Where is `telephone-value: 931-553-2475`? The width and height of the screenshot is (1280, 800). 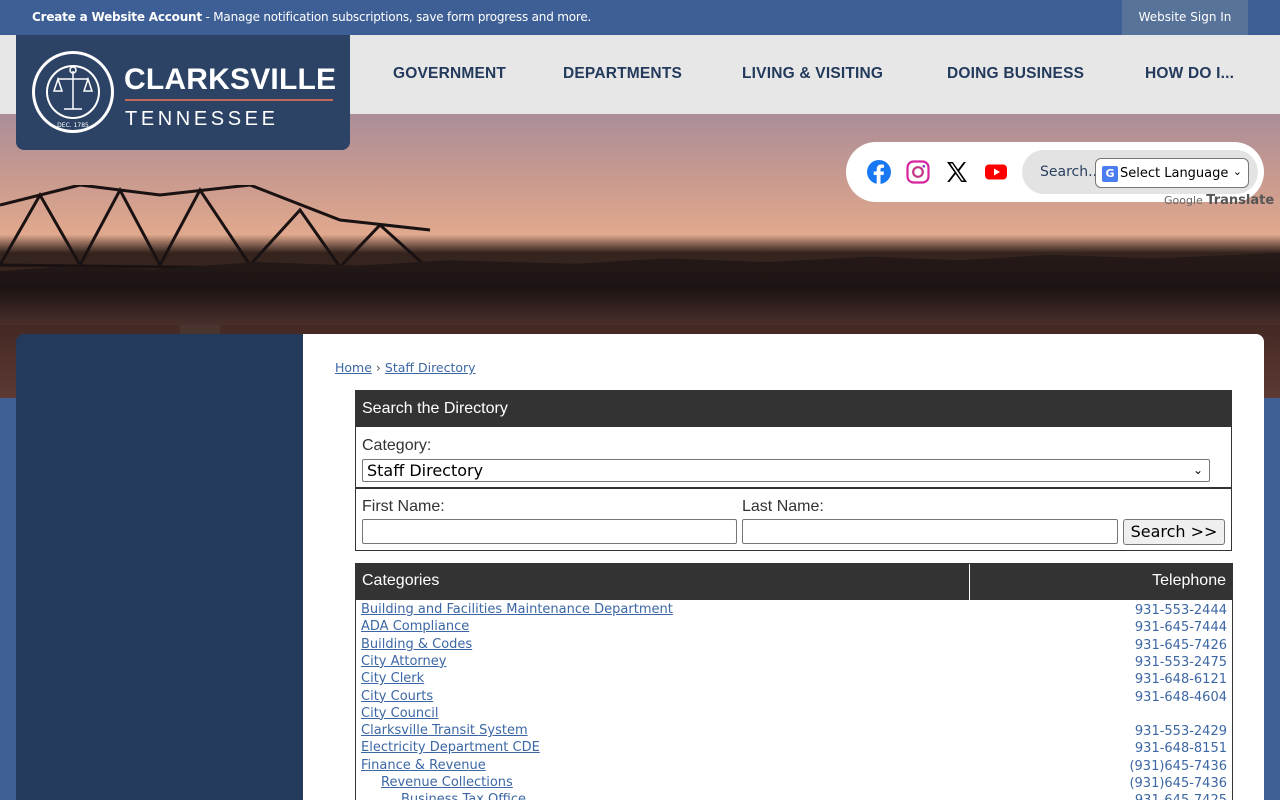
telephone-value: 931-553-2475 is located at coordinates (1180, 662).